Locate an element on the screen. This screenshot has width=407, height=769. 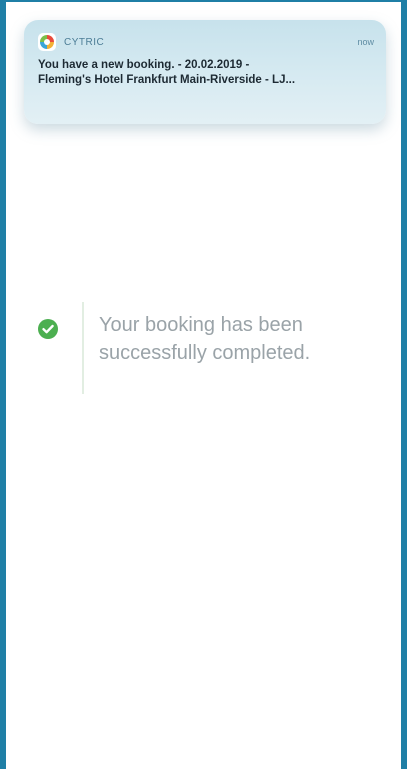
message-divider is located at coordinates (83, 348).